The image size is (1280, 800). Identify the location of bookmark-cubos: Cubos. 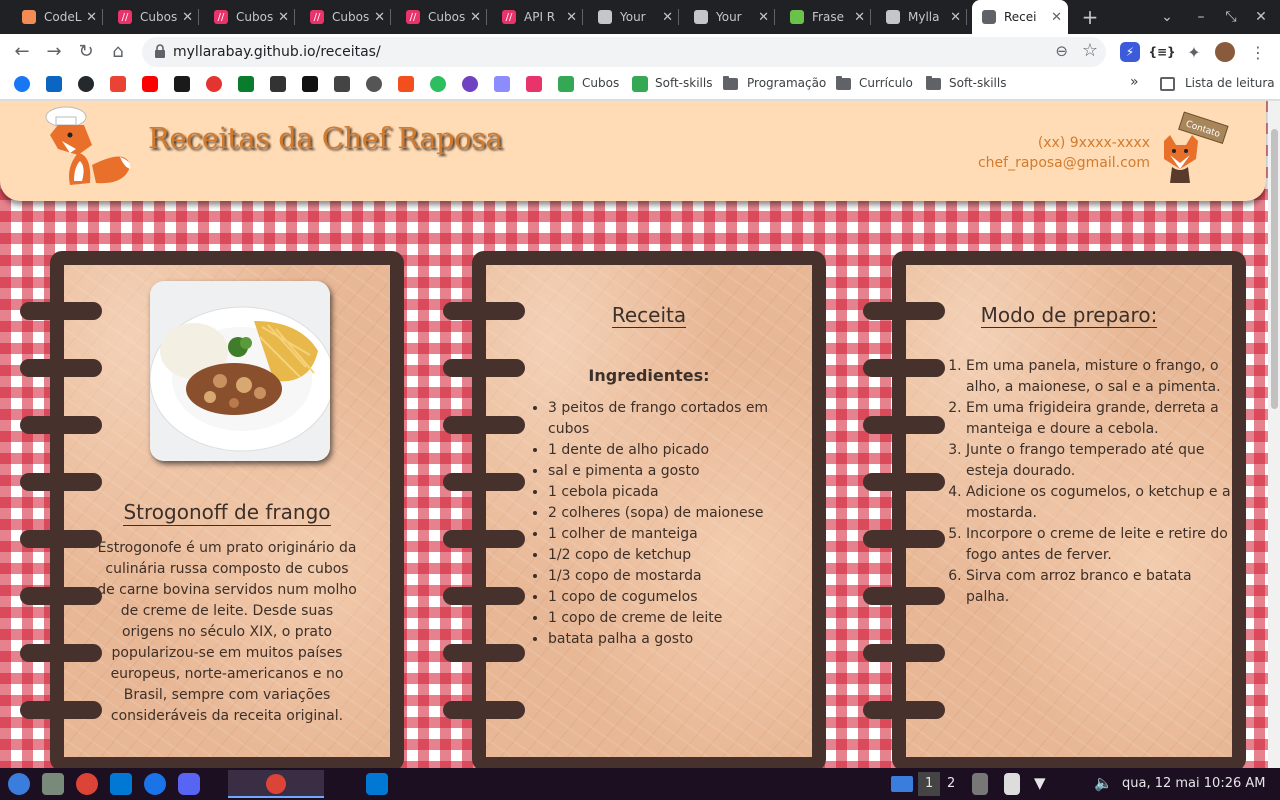
(600, 83).